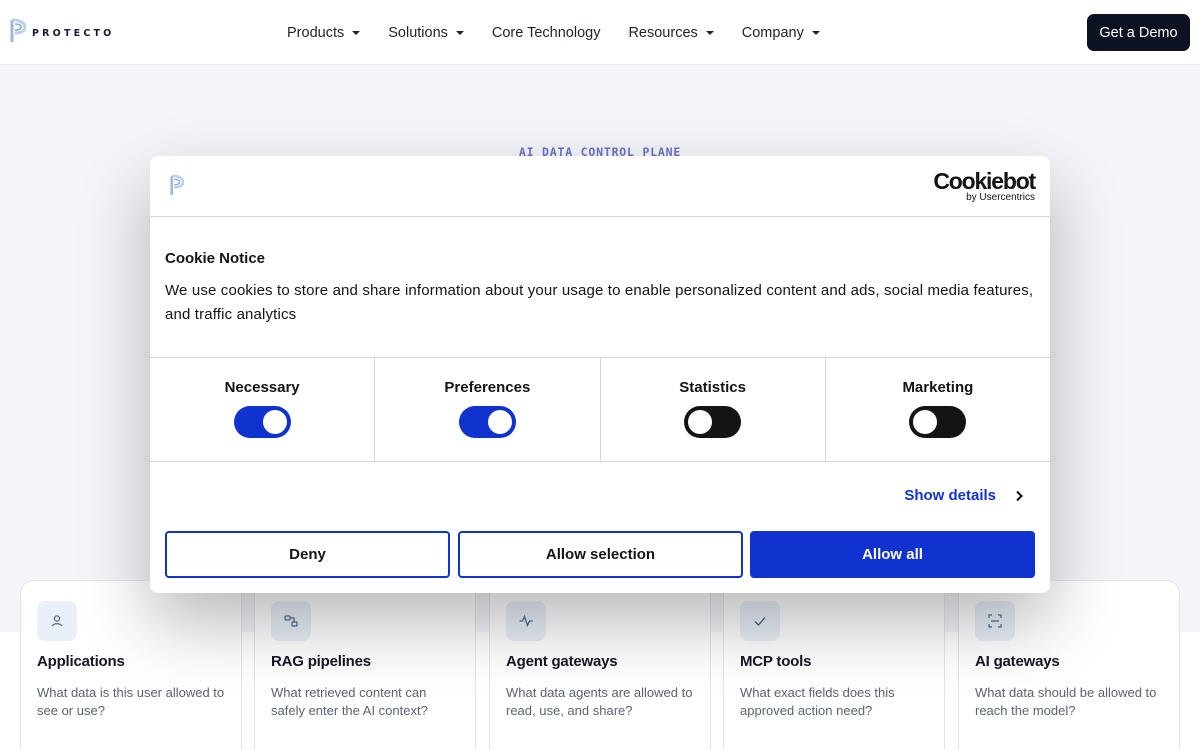 This screenshot has height=750, width=1200. I want to click on protecto-logo: PROTECTO, so click(62, 31).